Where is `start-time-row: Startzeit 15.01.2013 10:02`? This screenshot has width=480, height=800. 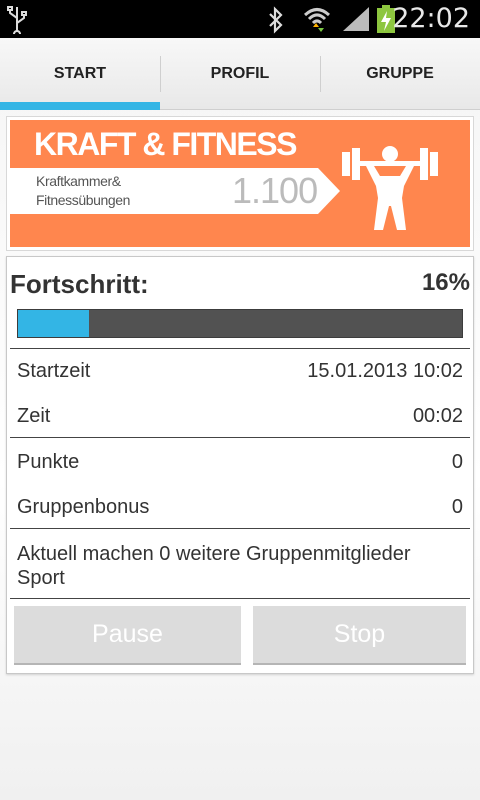 start-time-row: Startzeit 15.01.2013 10:02 is located at coordinates (240, 371).